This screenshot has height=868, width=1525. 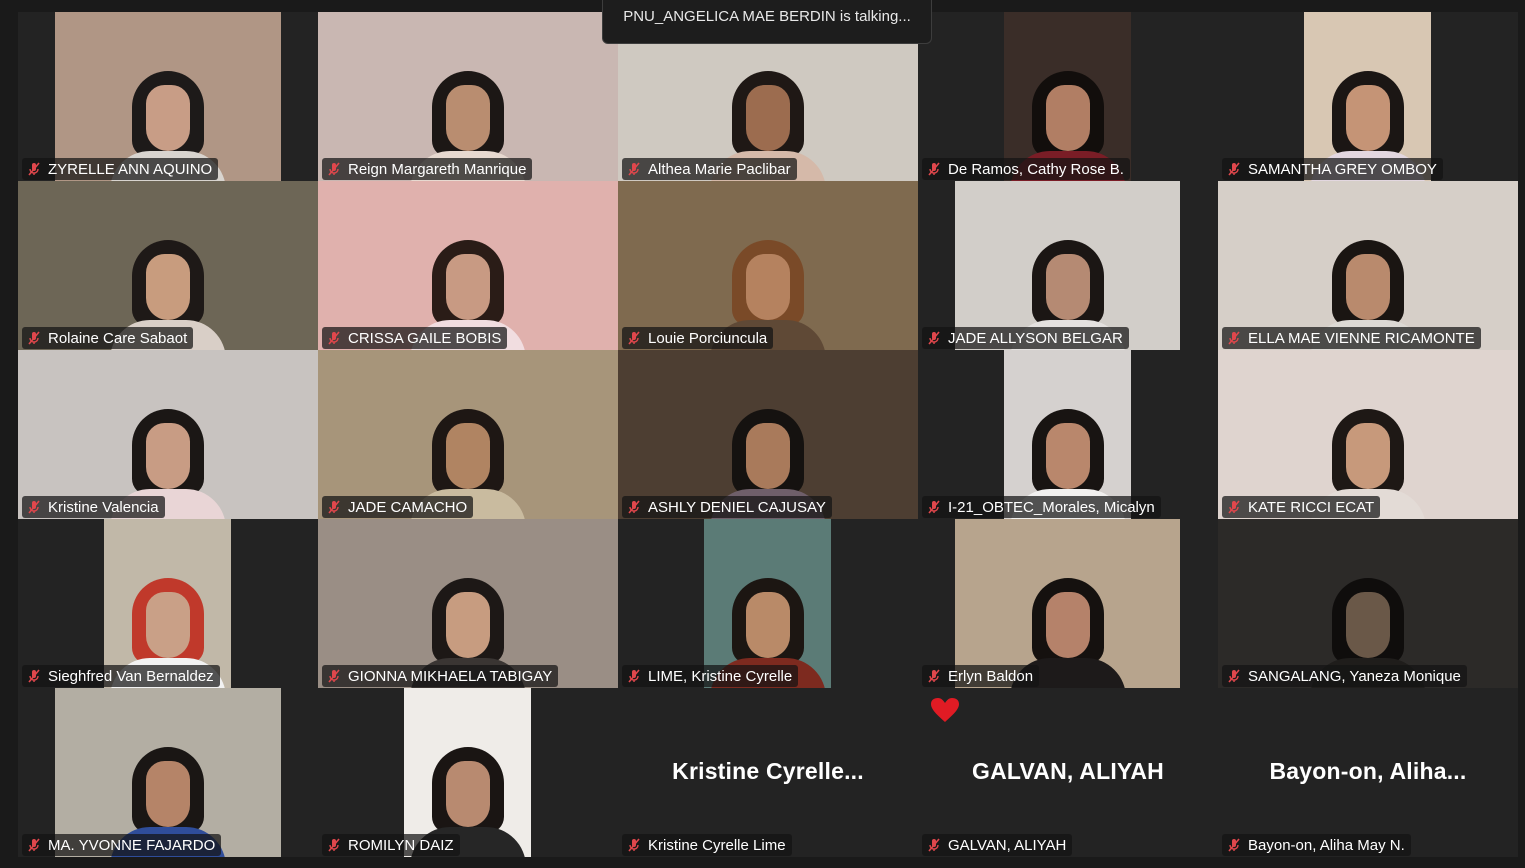 I want to click on participant-tile: ELLA MAE VIENNE RICAMONTE, so click(x=1368, y=265).